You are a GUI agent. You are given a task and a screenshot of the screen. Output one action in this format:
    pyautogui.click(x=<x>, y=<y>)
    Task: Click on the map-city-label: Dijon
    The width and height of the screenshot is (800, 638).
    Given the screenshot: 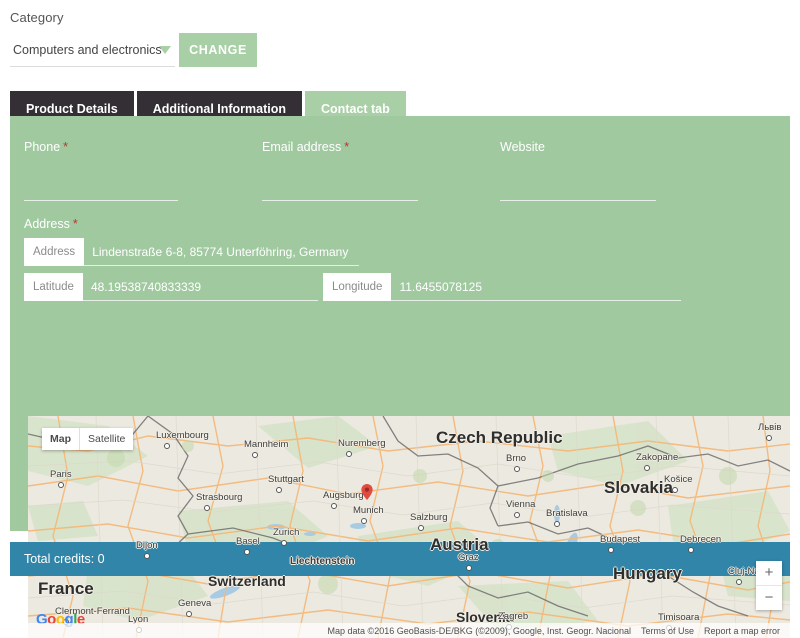 What is the action you would take?
    pyautogui.click(x=147, y=545)
    